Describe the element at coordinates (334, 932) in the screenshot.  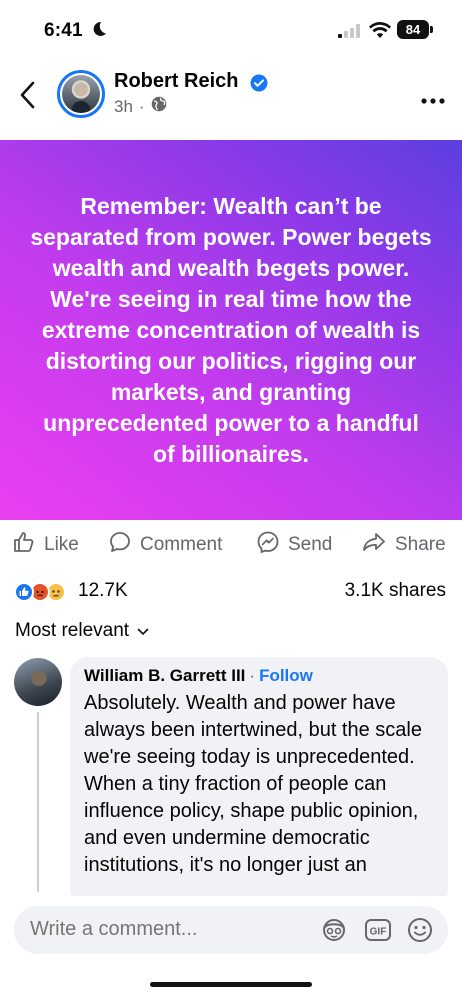
I see `avatar-sticker-icon` at that location.